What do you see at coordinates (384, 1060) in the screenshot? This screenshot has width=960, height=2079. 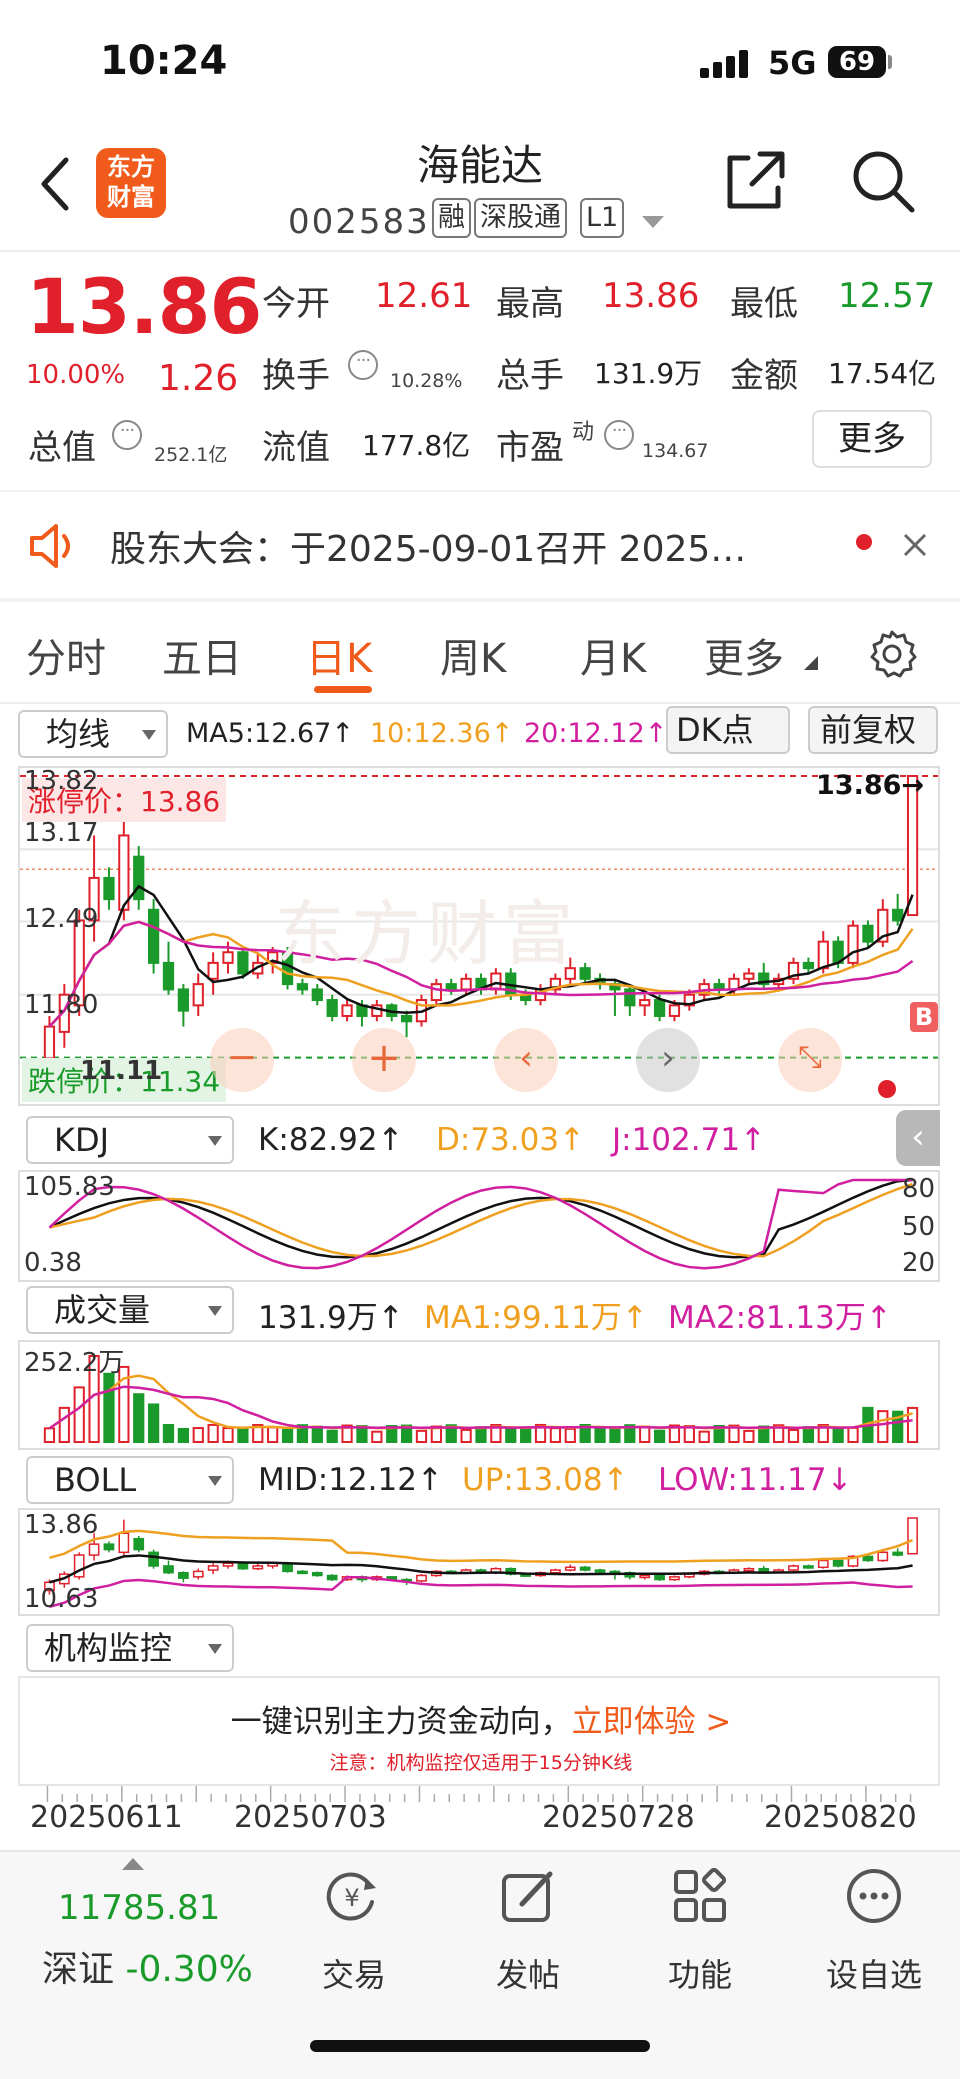 I see `zoom-in-button: +` at bounding box center [384, 1060].